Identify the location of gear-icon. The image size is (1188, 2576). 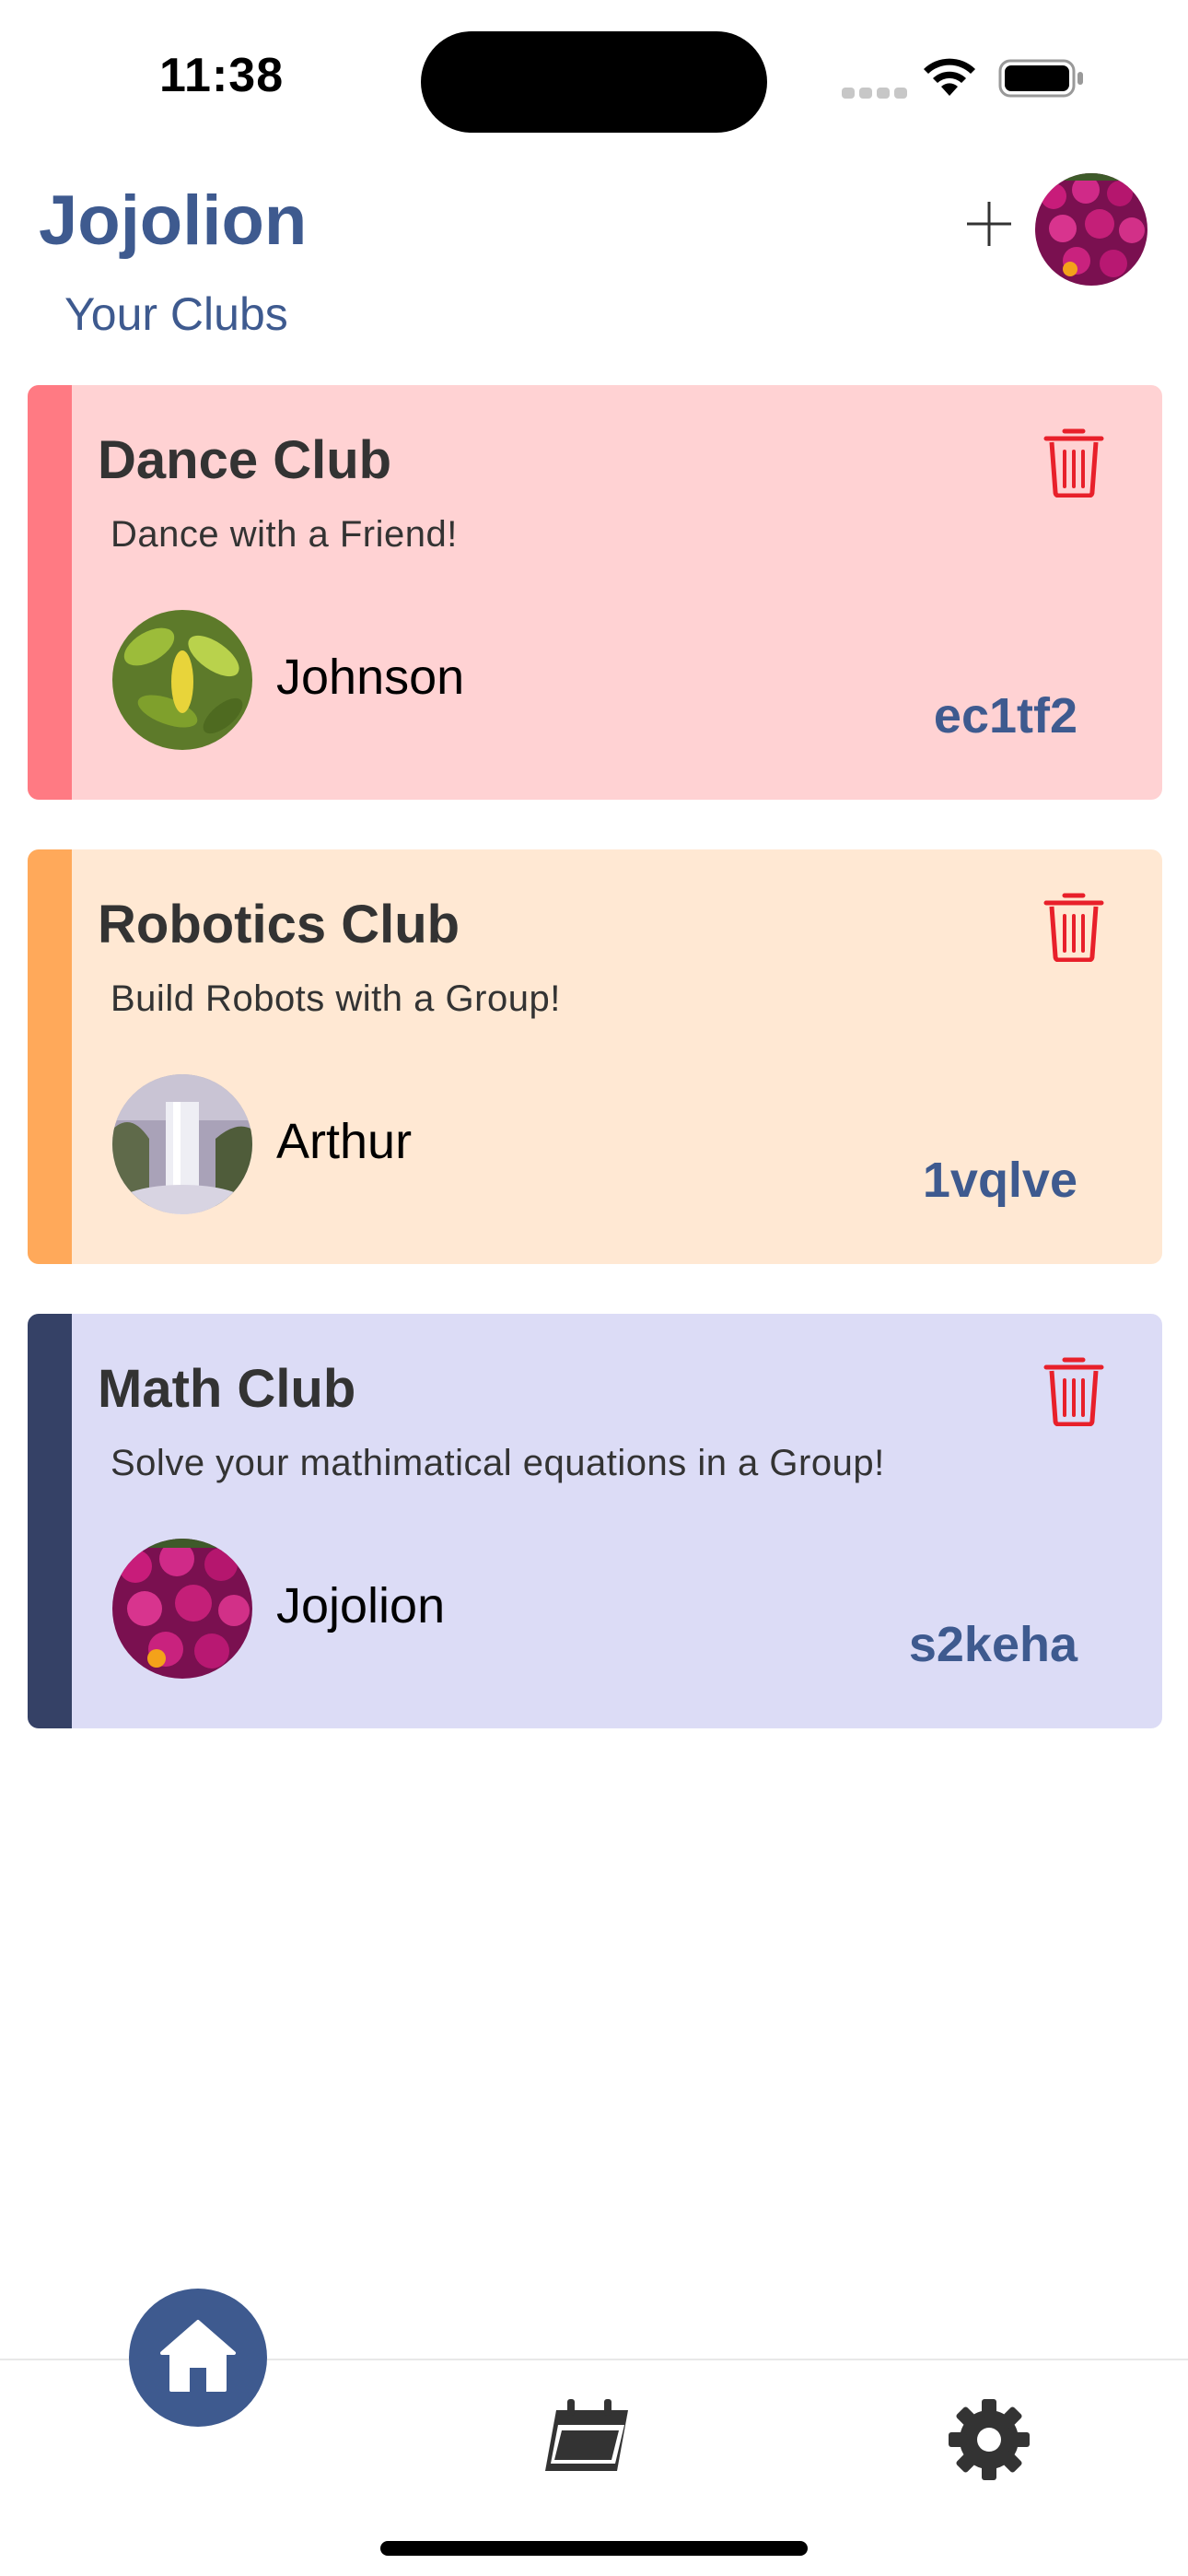
(989, 2439).